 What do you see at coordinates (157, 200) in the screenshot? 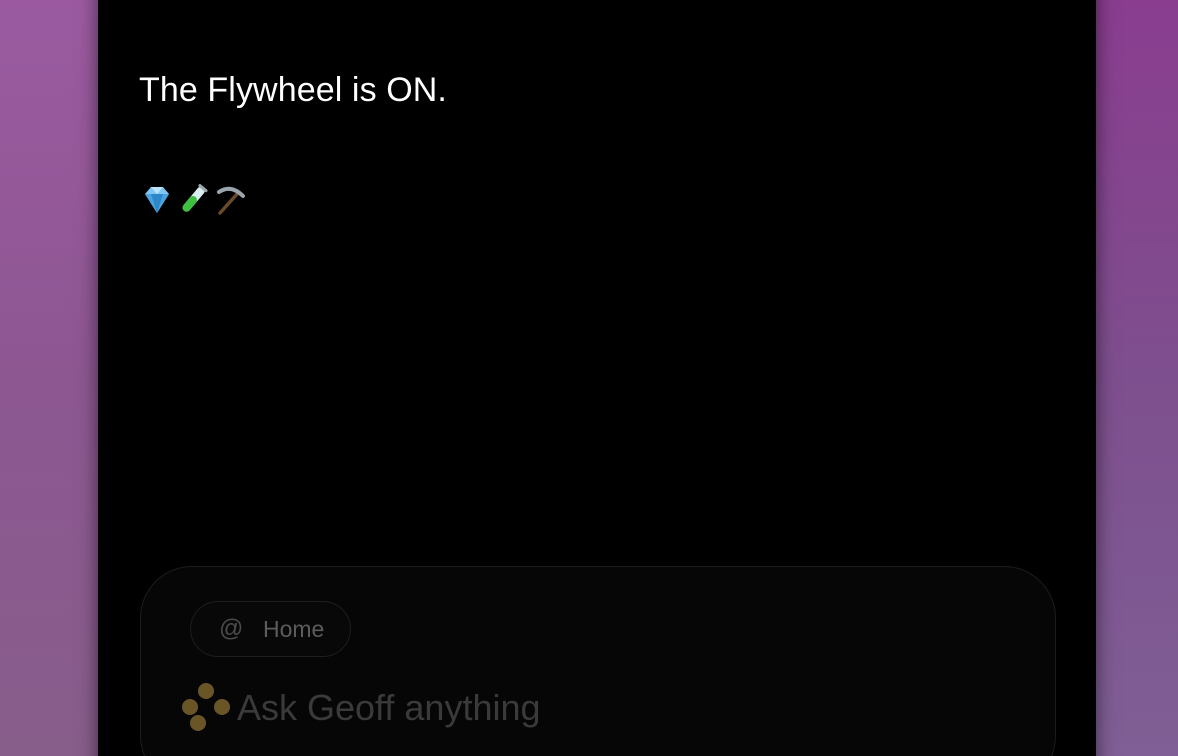
I see `gem-icon` at bounding box center [157, 200].